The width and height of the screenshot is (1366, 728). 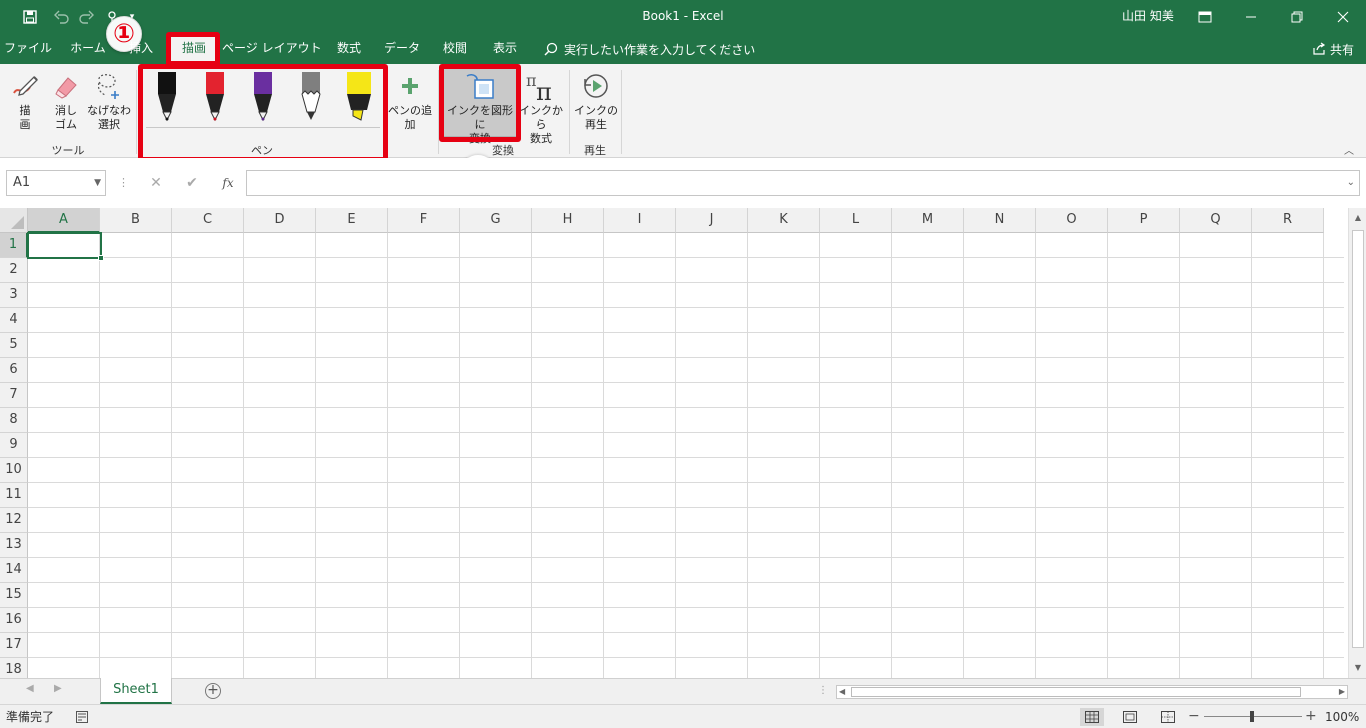 What do you see at coordinates (14, 595) in the screenshot?
I see `row-header: 15` at bounding box center [14, 595].